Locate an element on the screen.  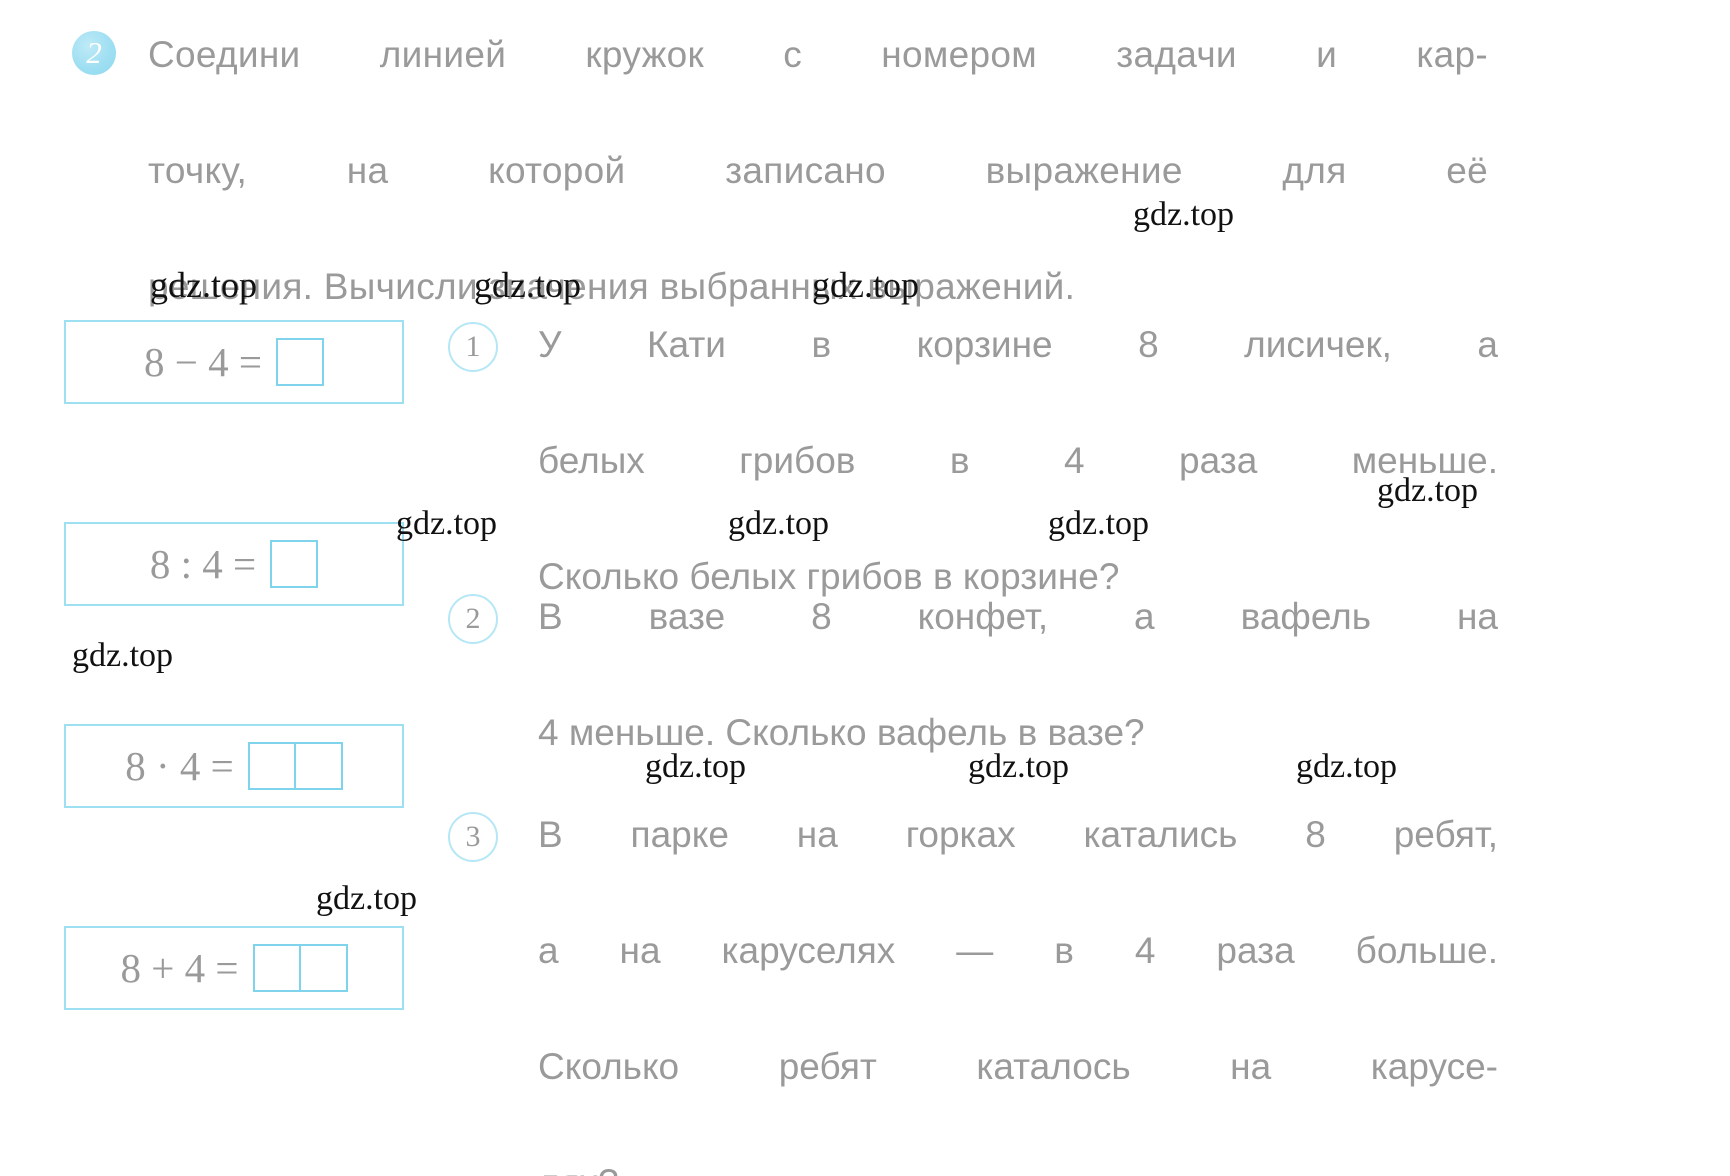
expression-text: 8 + 4 = is located at coordinates (179, 968).